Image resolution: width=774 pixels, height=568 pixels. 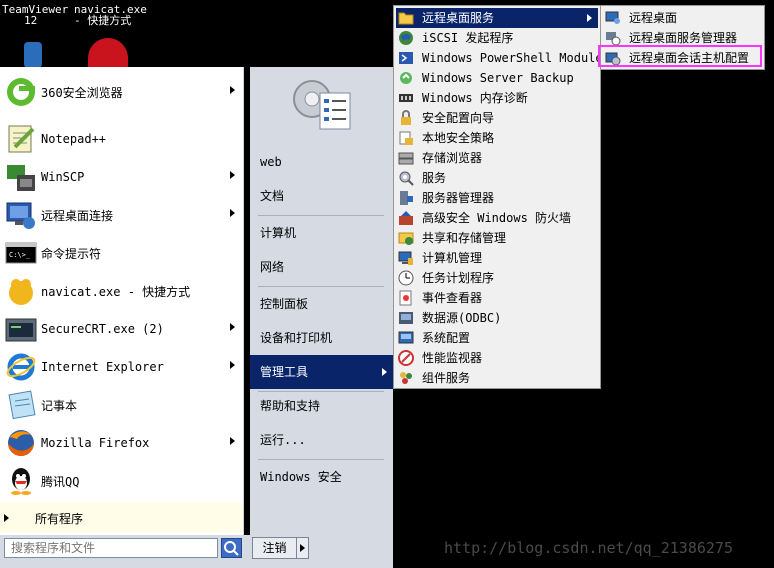 What do you see at coordinates (497, 198) in the screenshot?
I see `menu-item-server-manager: 服务器管理器` at bounding box center [497, 198].